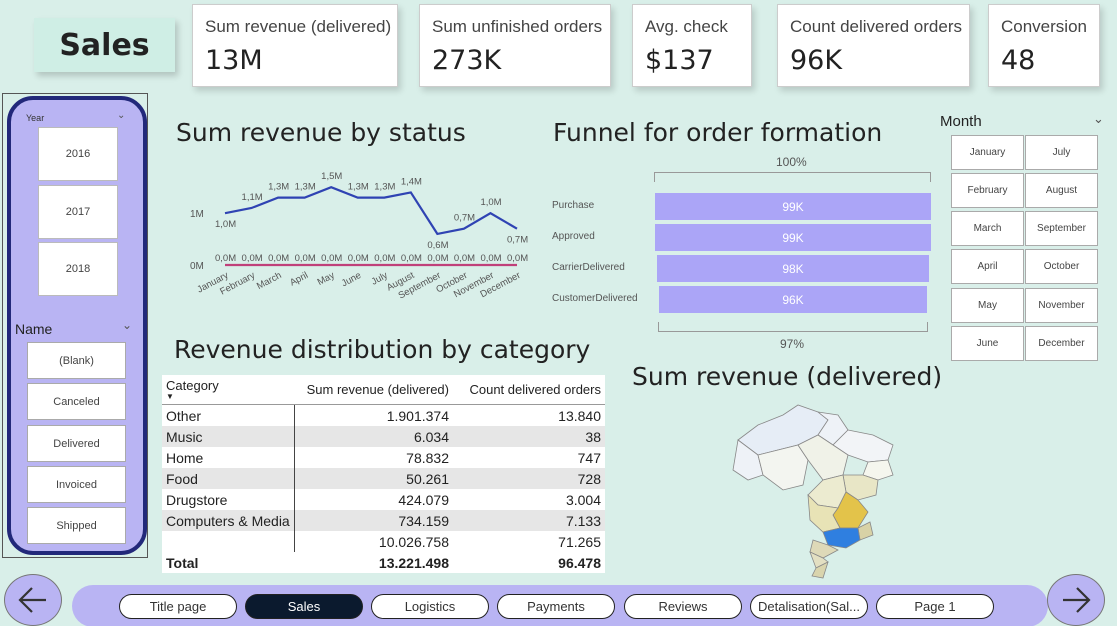  What do you see at coordinates (321, 132) in the screenshot?
I see `line-chart-title: Sum revenue by status` at bounding box center [321, 132].